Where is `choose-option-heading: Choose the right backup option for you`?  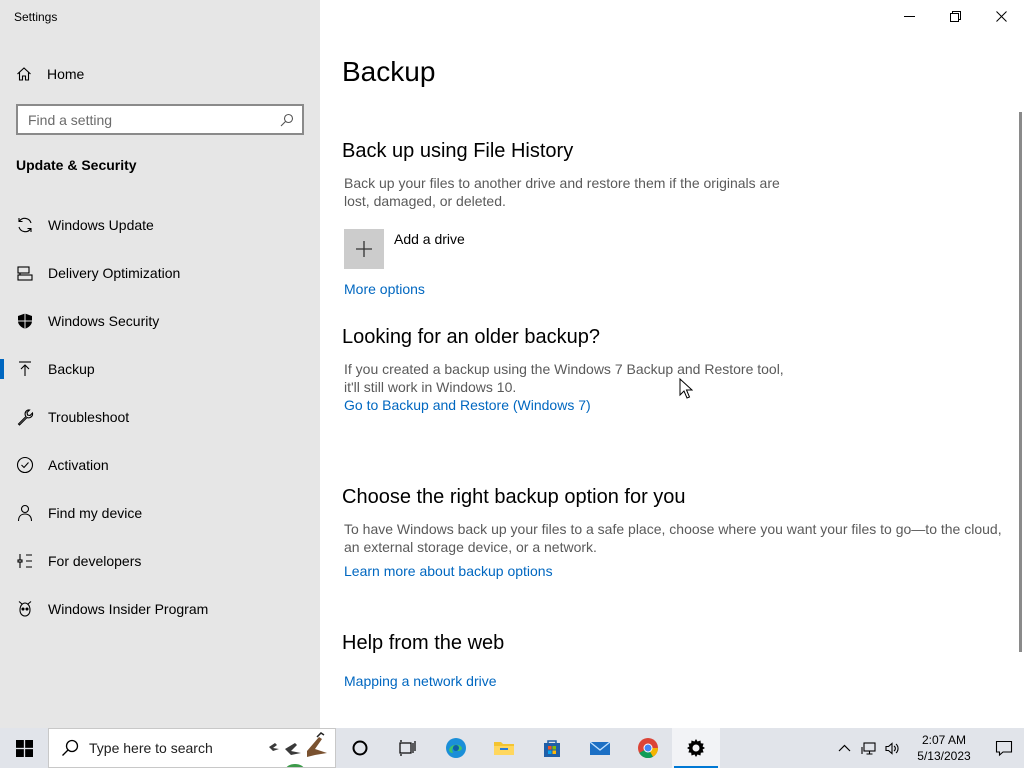
choose-option-heading: Choose the right backup option for you is located at coordinates (514, 497).